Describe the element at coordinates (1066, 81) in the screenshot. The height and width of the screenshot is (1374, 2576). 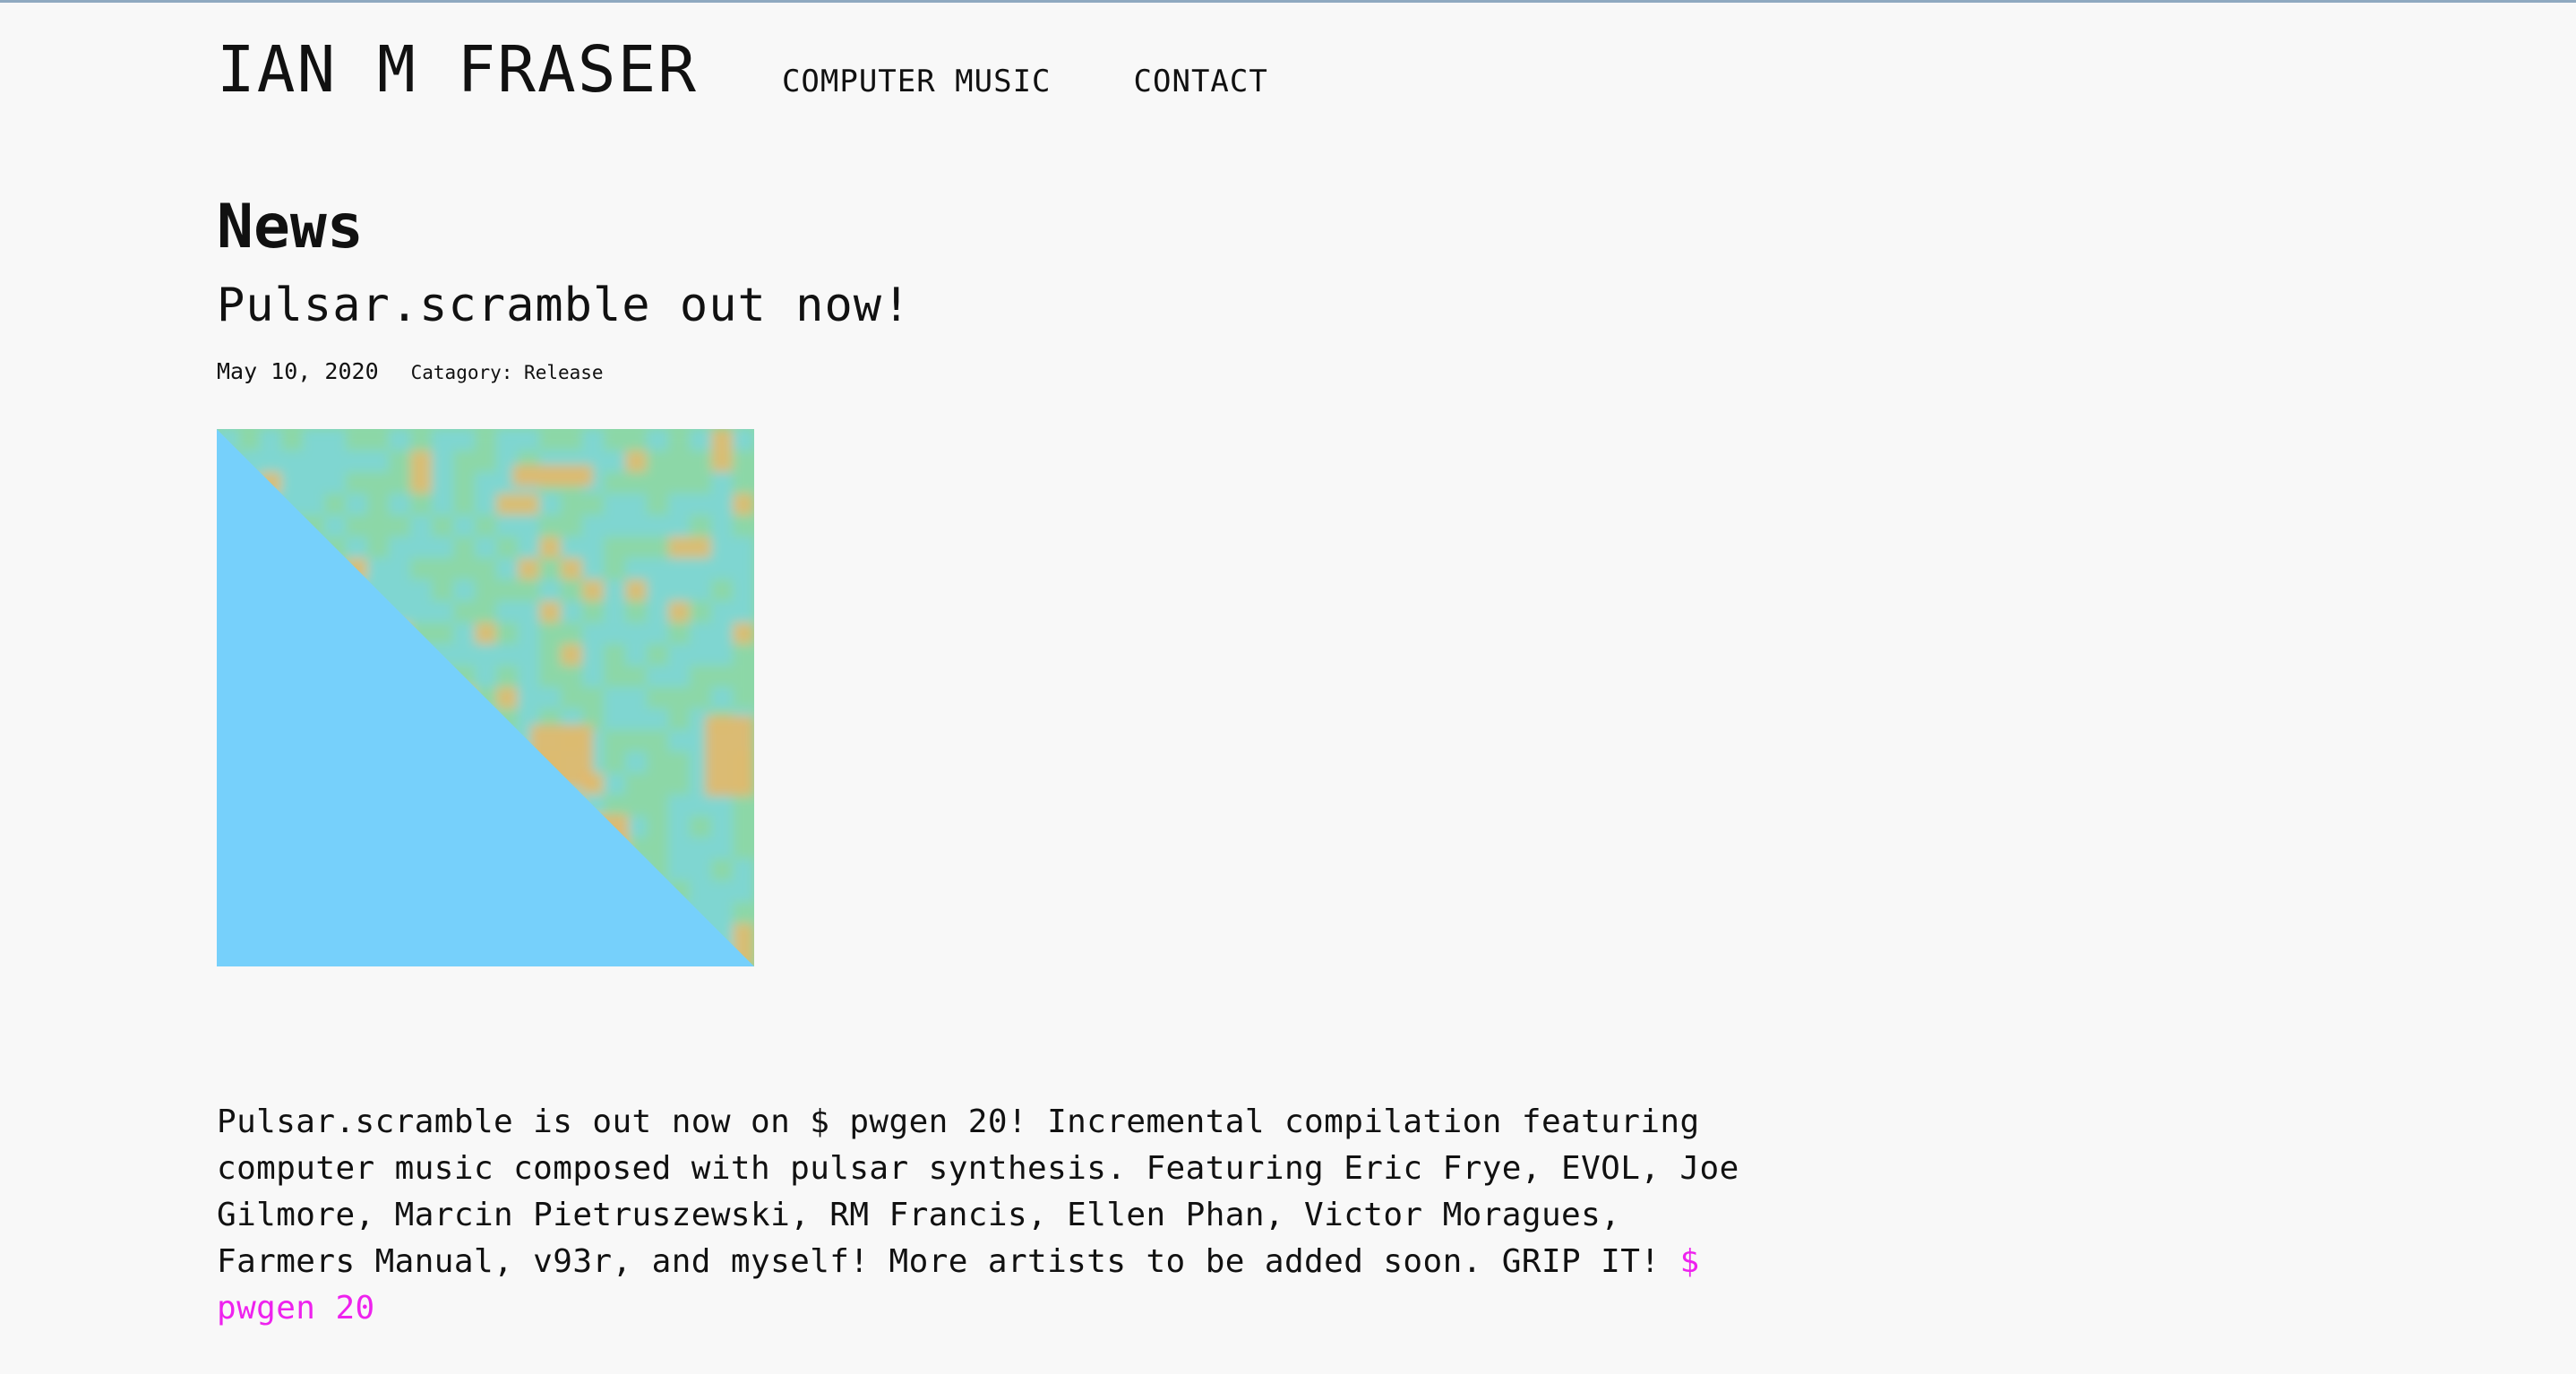
I see `main-nav: COMPUTER MUSIC CONTACT` at that location.